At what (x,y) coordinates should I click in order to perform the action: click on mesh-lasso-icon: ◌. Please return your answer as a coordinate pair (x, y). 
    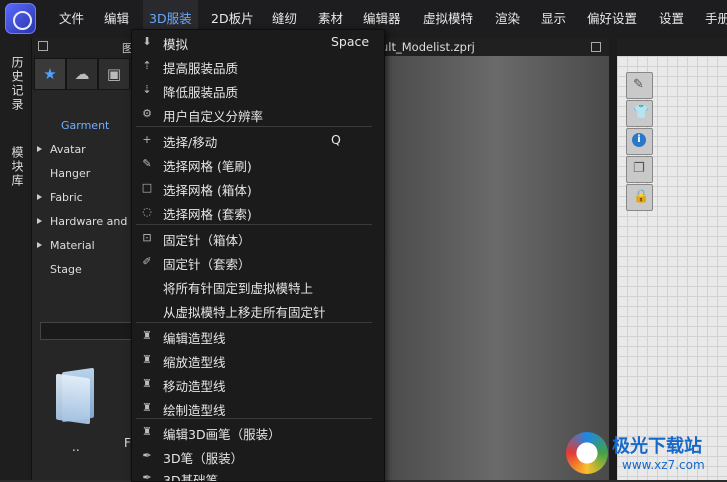
    Looking at the image, I should click on (147, 211).